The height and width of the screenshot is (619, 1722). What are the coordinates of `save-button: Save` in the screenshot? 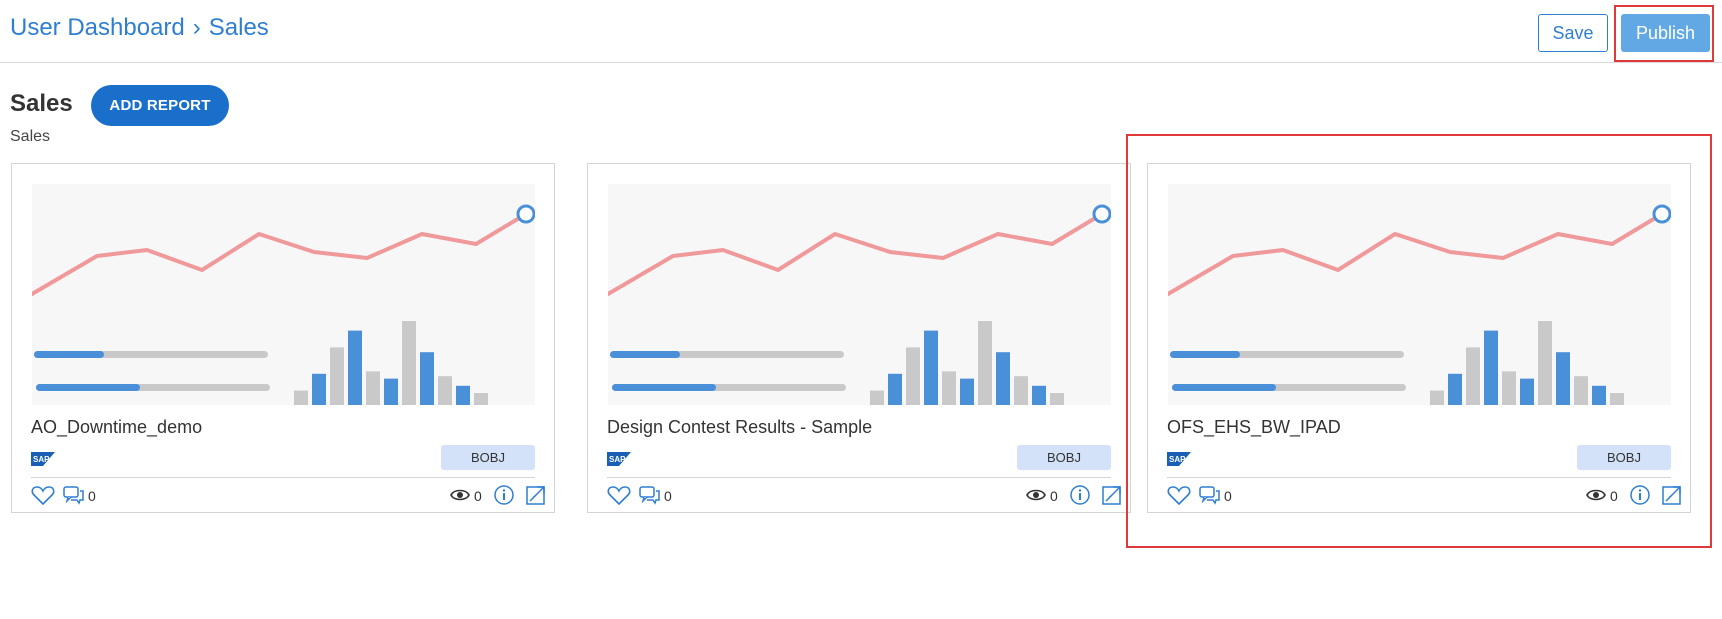 It's located at (1573, 33).